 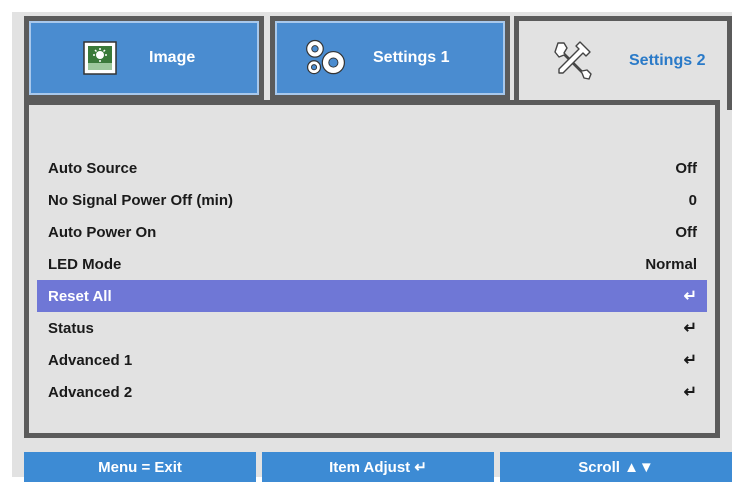 I want to click on menu-item-label: Advanced 1, so click(x=90, y=360).